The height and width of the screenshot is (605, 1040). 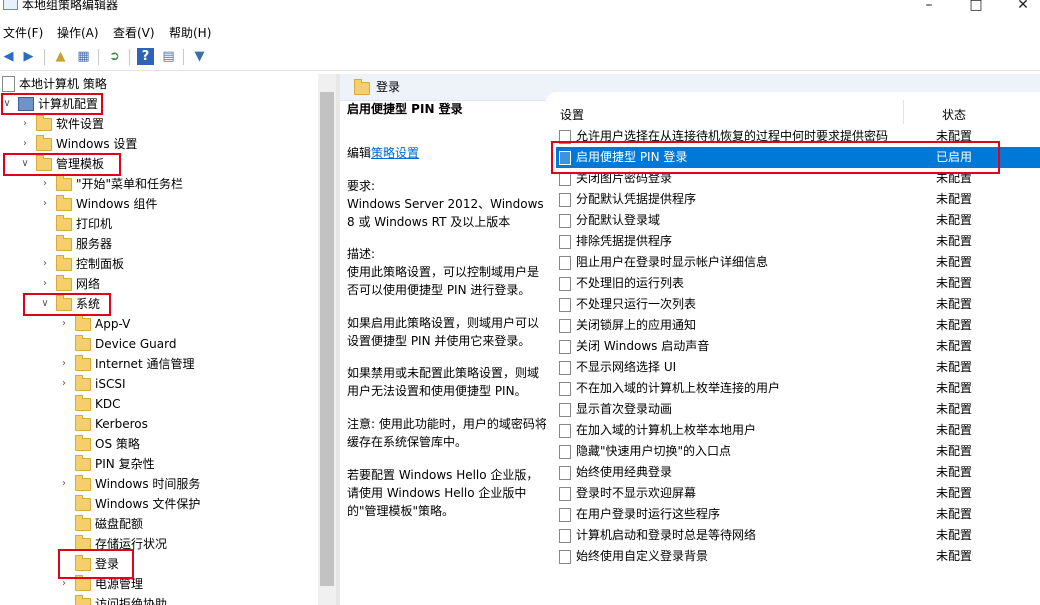 What do you see at coordinates (159, 304) in the screenshot?
I see `tree-item: ∨ 系统` at bounding box center [159, 304].